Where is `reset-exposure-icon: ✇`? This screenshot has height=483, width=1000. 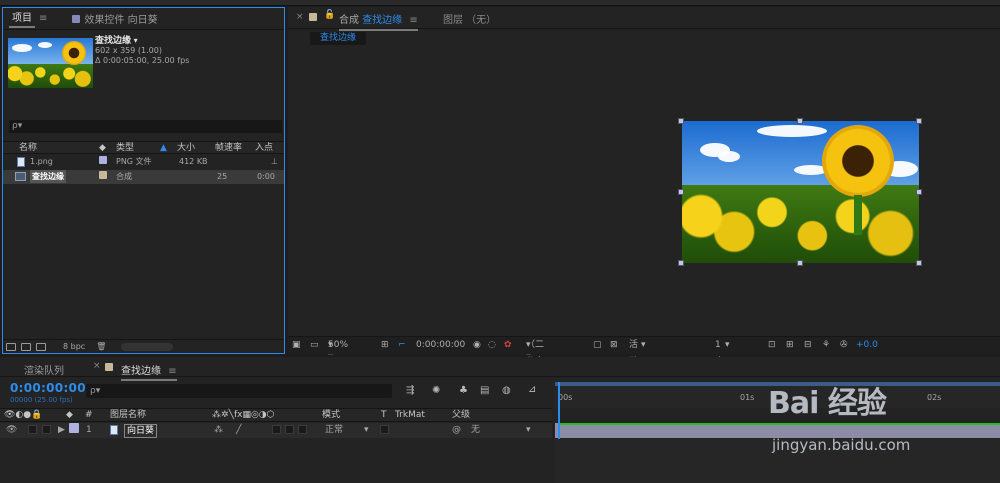
reset-exposure-icon: ✇ is located at coordinates (844, 345).